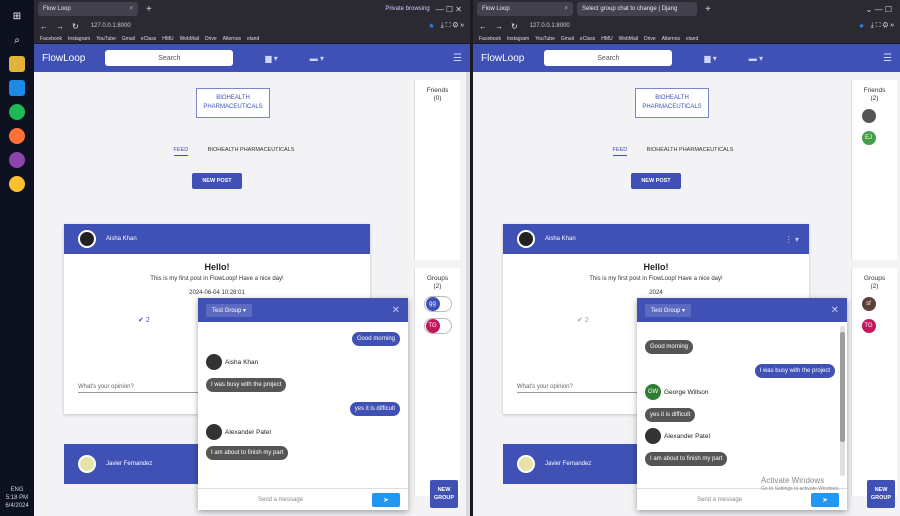 The width and height of the screenshot is (900, 516). Describe the element at coordinates (17, 88) in the screenshot. I see `vscode-icon` at that location.